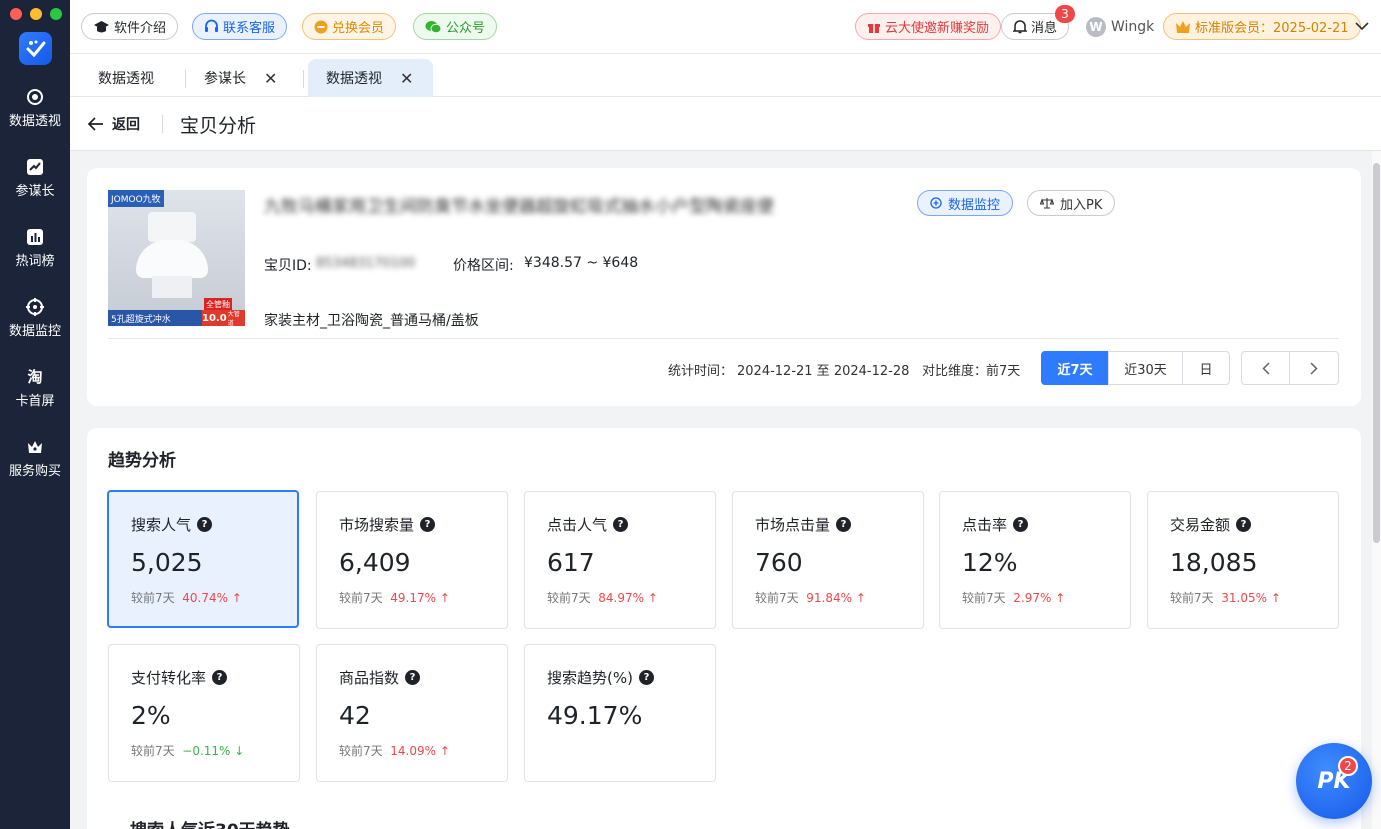 The width and height of the screenshot is (1381, 829). What do you see at coordinates (35, 167) in the screenshot?
I see `trend-chart-icon` at bounding box center [35, 167].